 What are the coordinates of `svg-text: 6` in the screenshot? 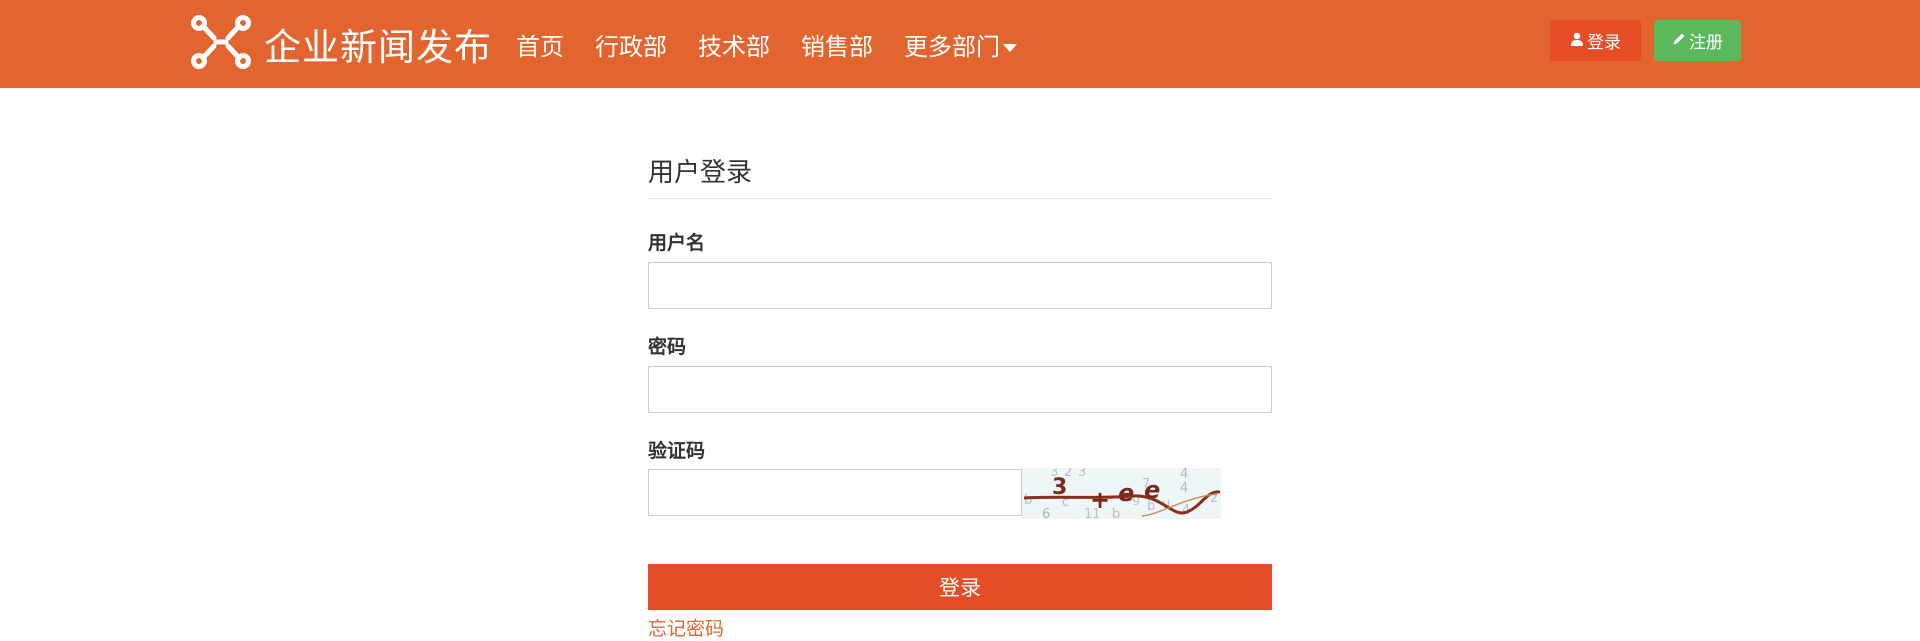 It's located at (1046, 513).